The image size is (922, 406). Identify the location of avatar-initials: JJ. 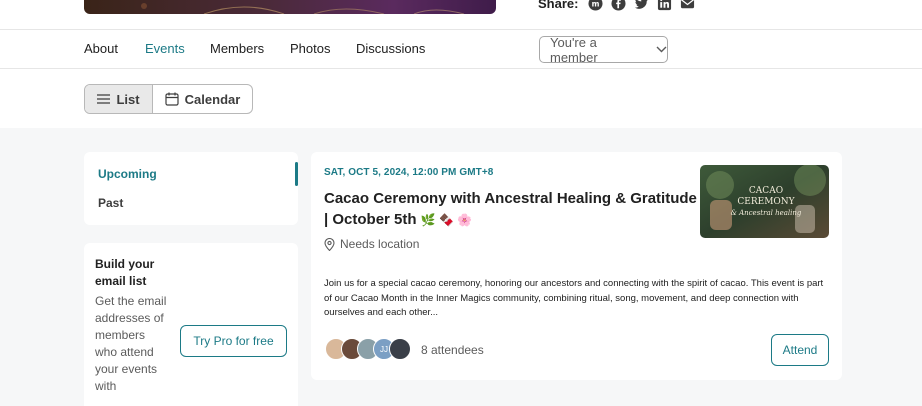
(384, 349).